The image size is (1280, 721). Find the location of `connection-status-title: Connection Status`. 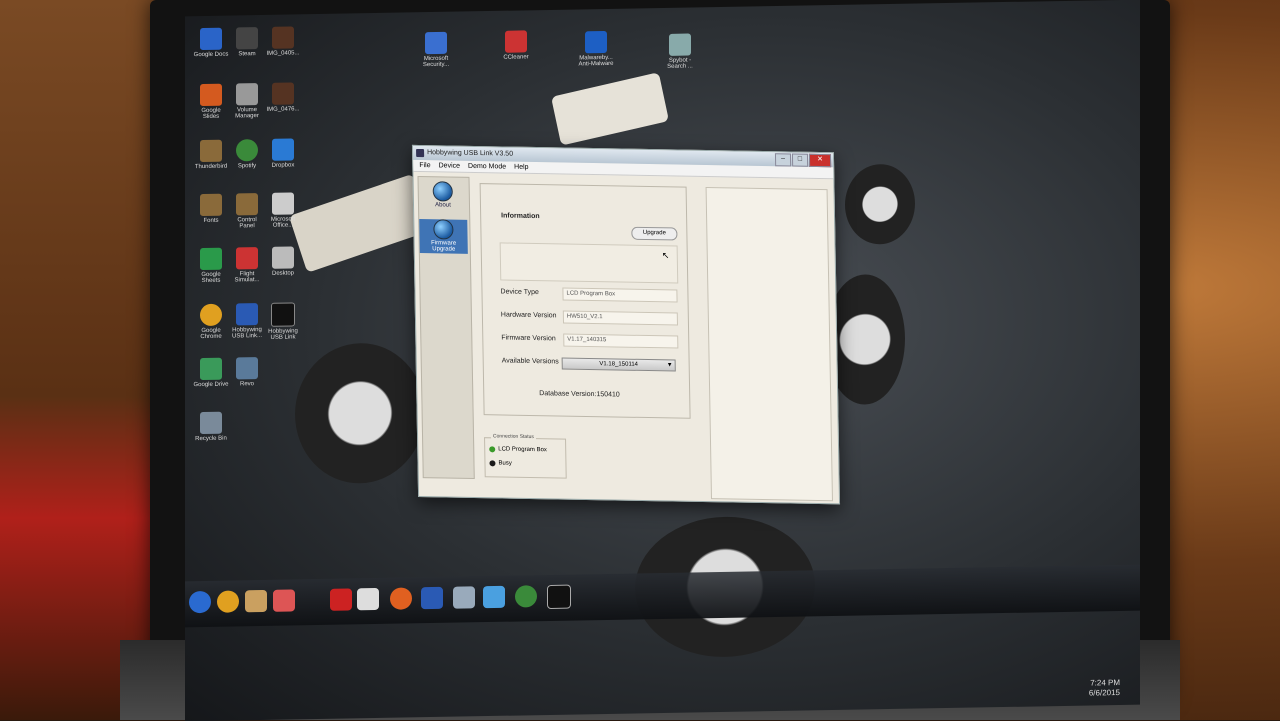

connection-status-title: Connection Status is located at coordinates (513, 437).